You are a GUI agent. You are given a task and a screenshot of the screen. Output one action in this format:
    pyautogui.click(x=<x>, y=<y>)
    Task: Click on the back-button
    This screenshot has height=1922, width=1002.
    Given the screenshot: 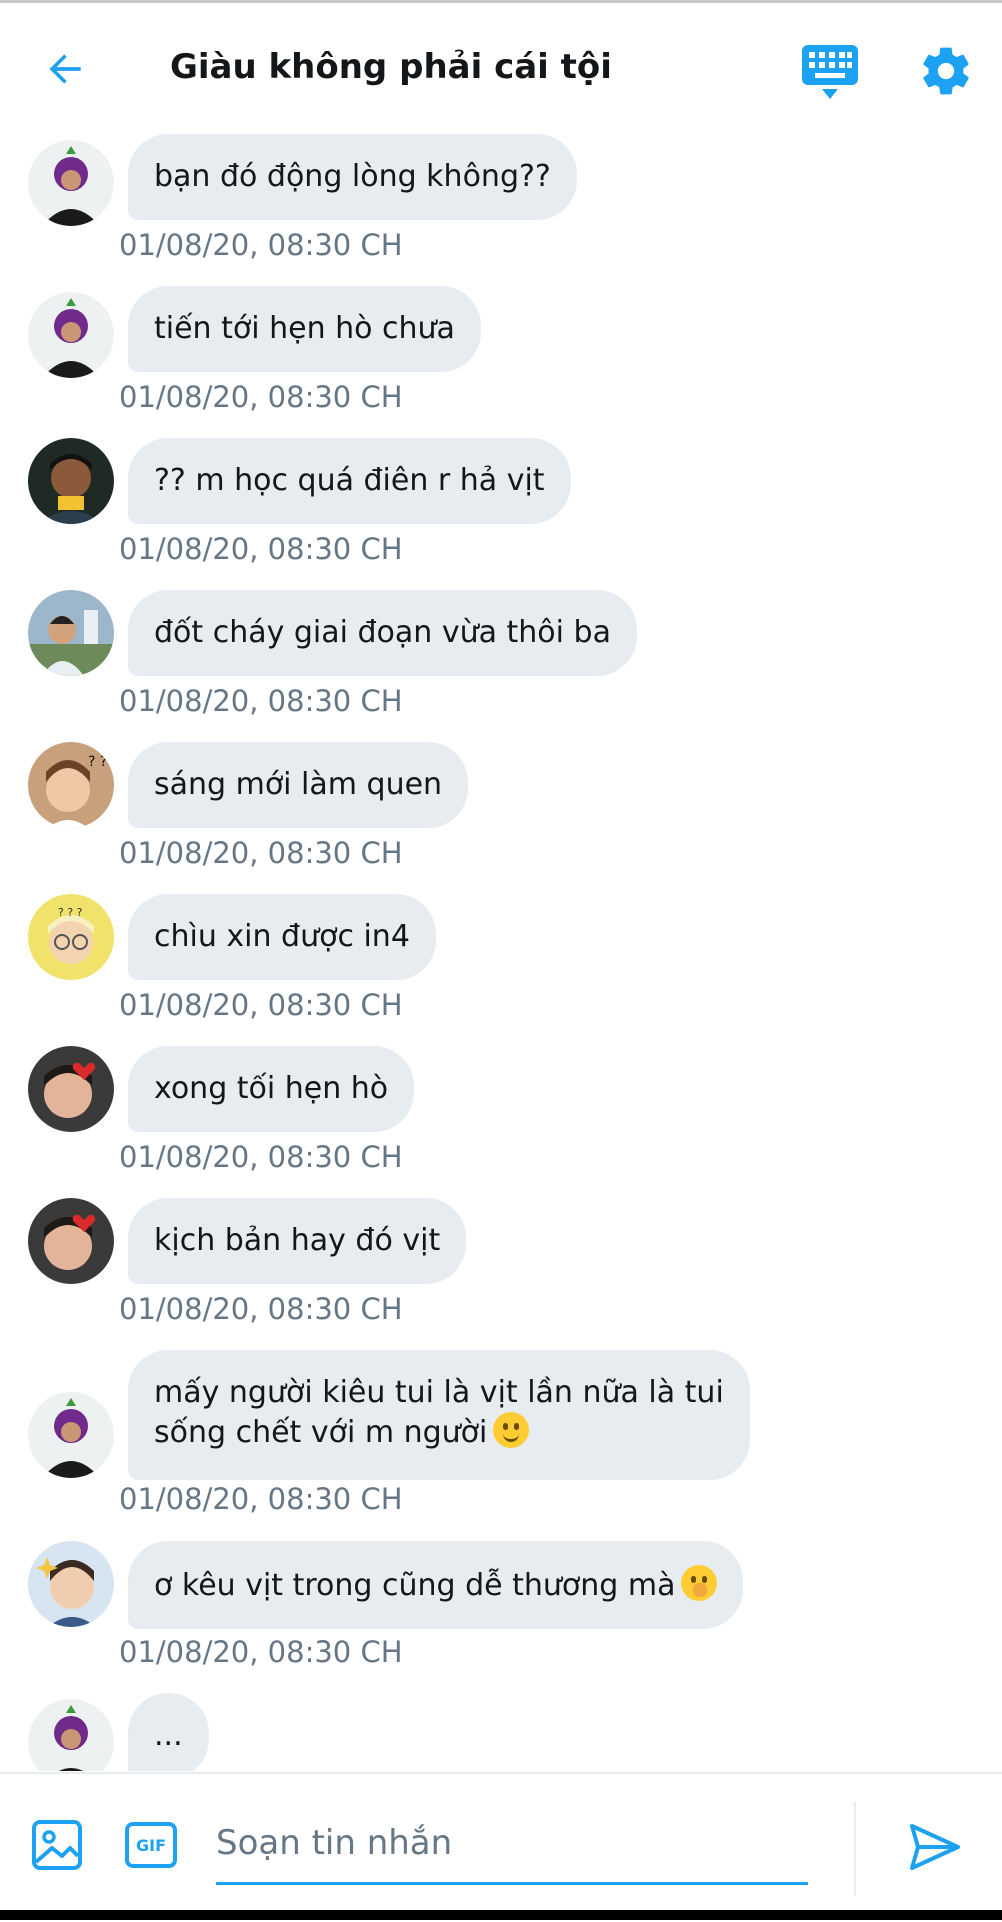 What is the action you would take?
    pyautogui.click(x=66, y=69)
    